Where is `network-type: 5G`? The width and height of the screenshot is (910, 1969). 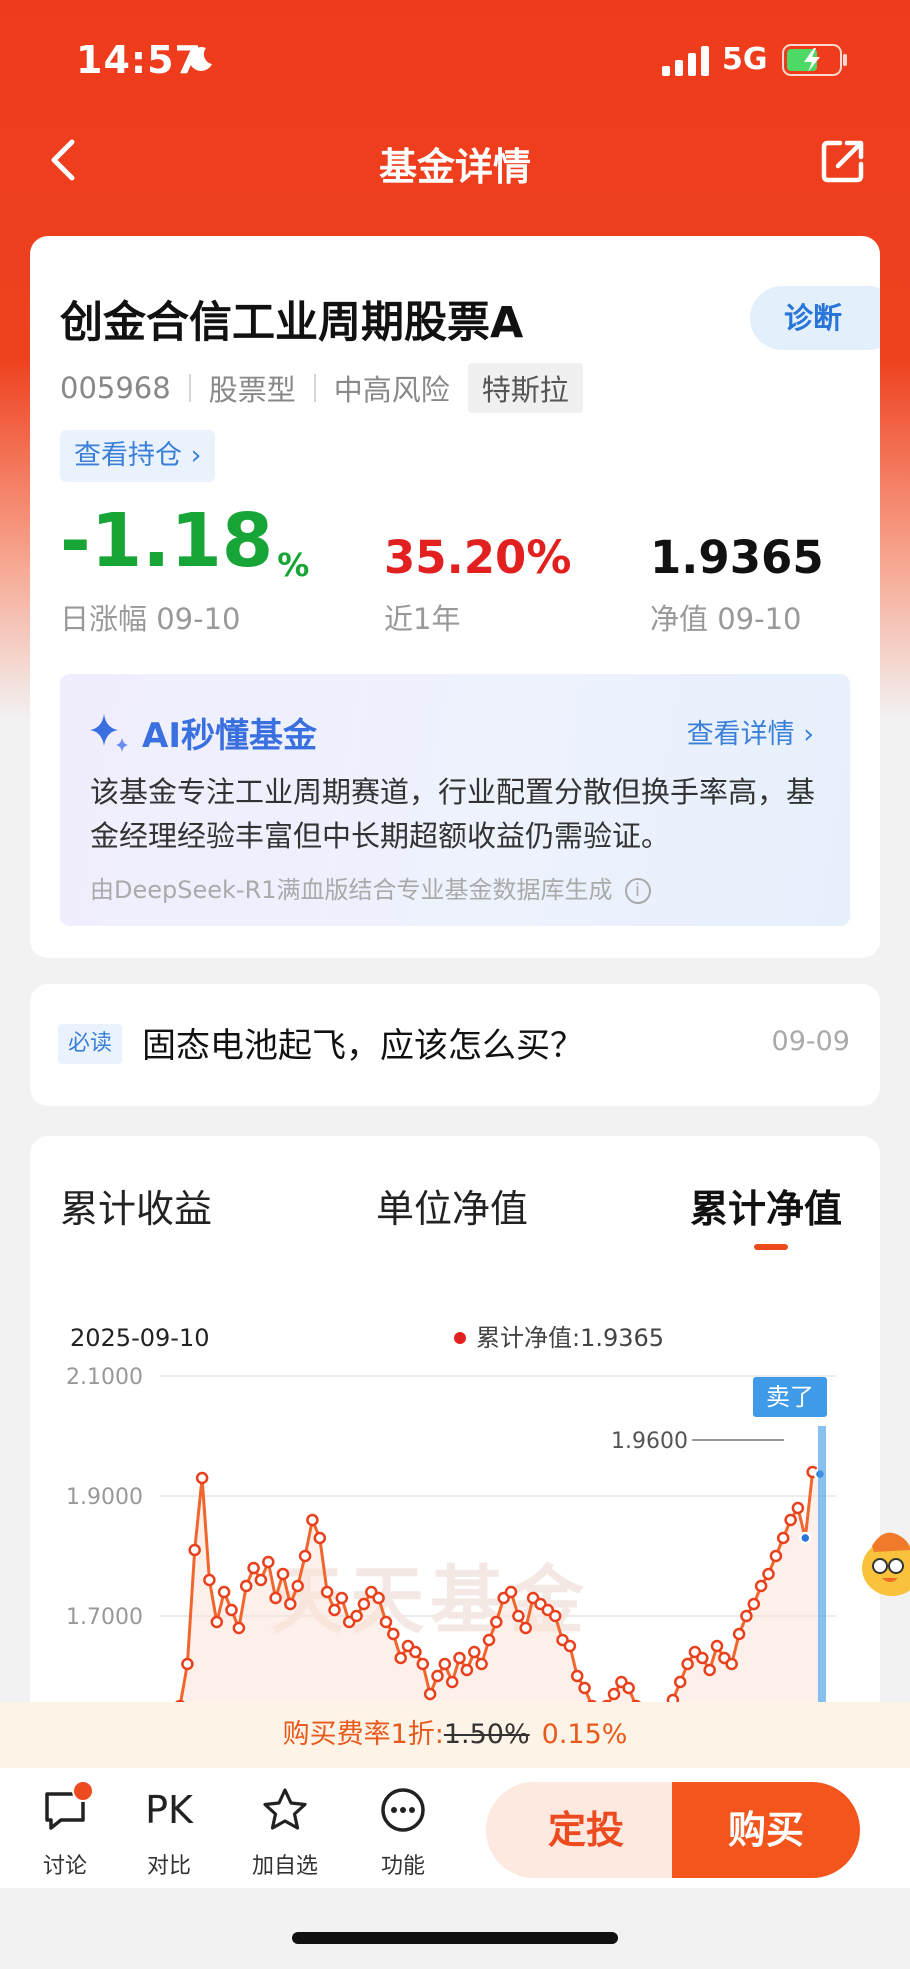 network-type: 5G is located at coordinates (745, 59).